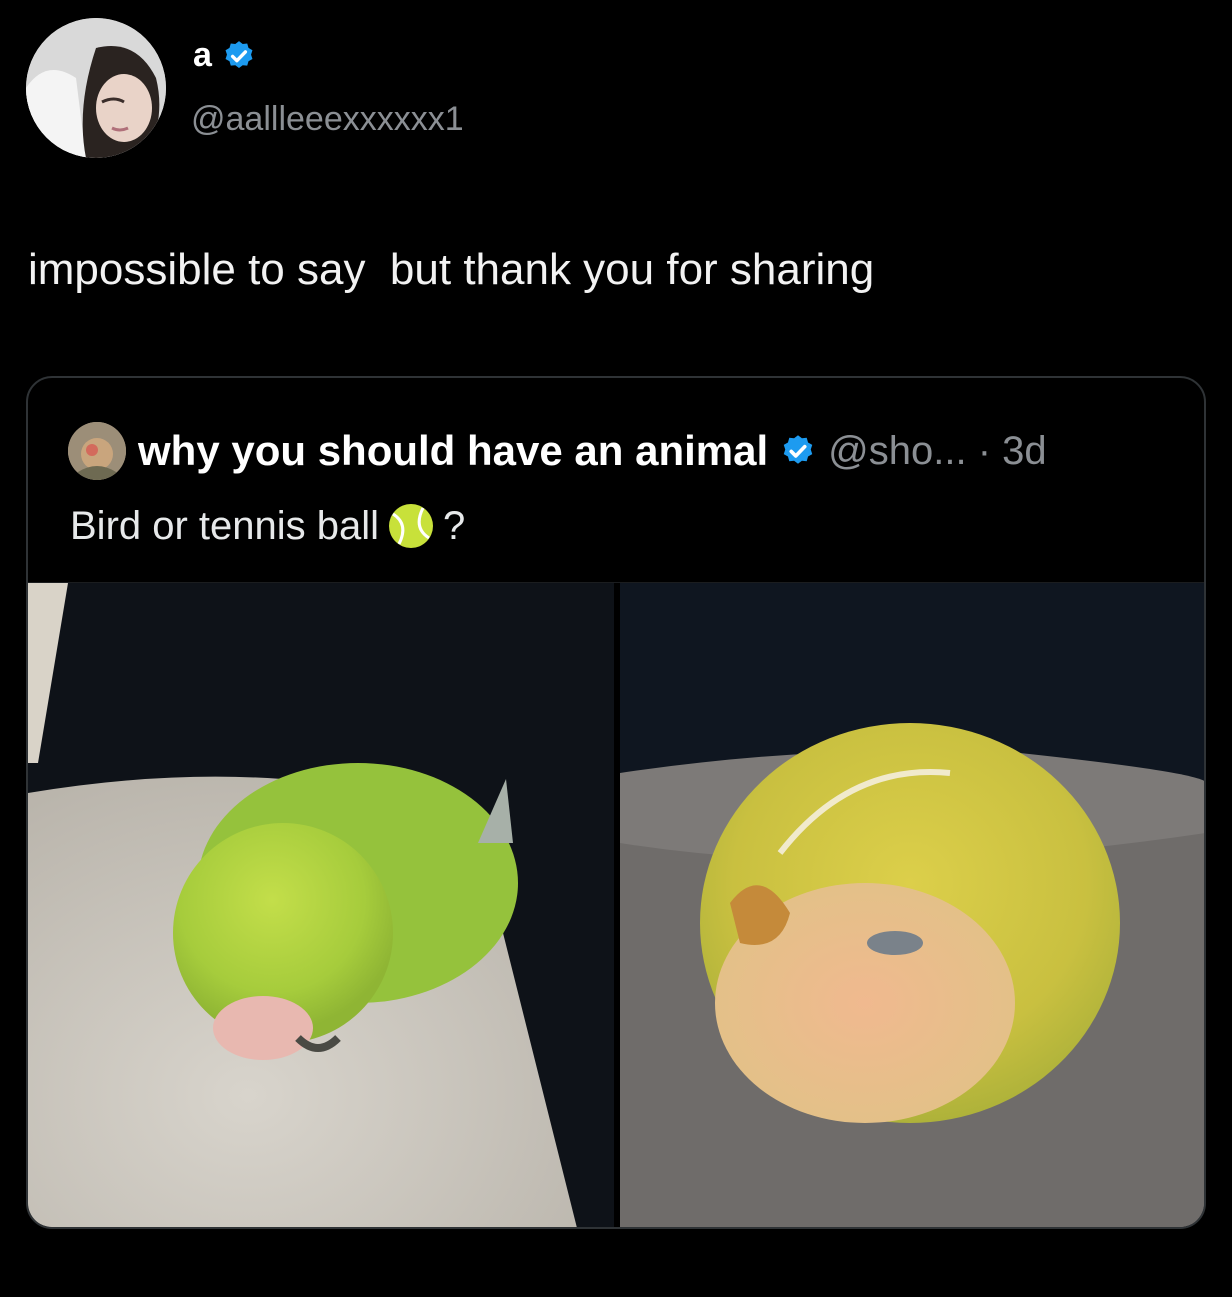  I want to click on avatar-image, so click(96, 88).